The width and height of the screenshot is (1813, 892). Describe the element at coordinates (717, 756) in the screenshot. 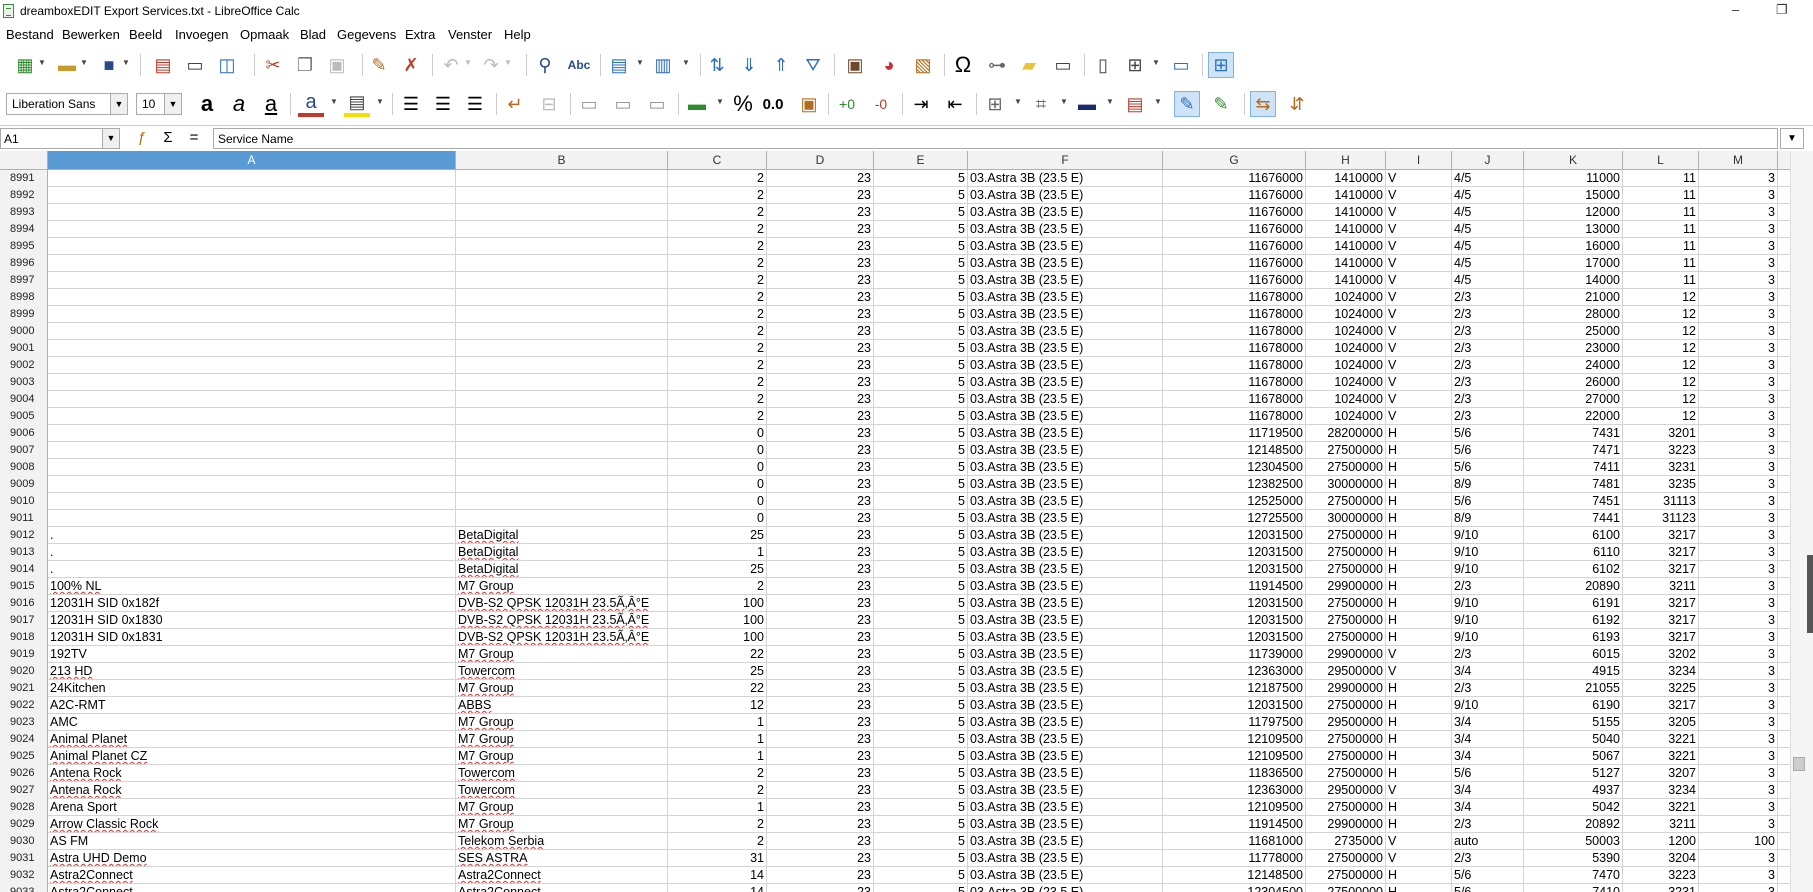

I see `cell-c: 1` at that location.